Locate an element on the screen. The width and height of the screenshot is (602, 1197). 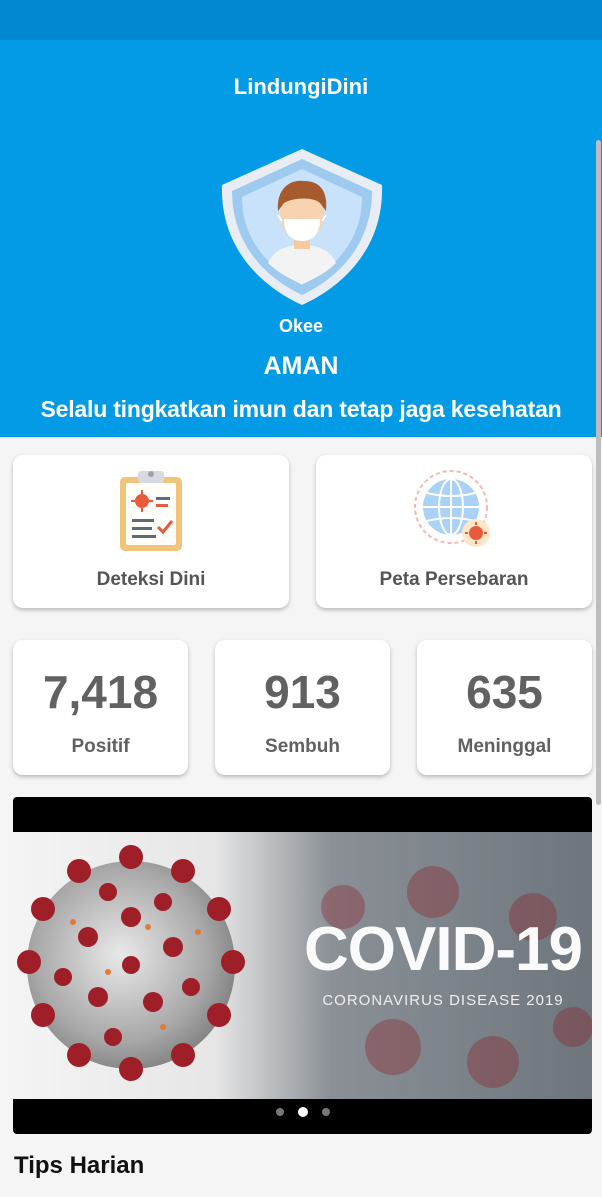
banner-title: COVID-19 is located at coordinates (443, 949).